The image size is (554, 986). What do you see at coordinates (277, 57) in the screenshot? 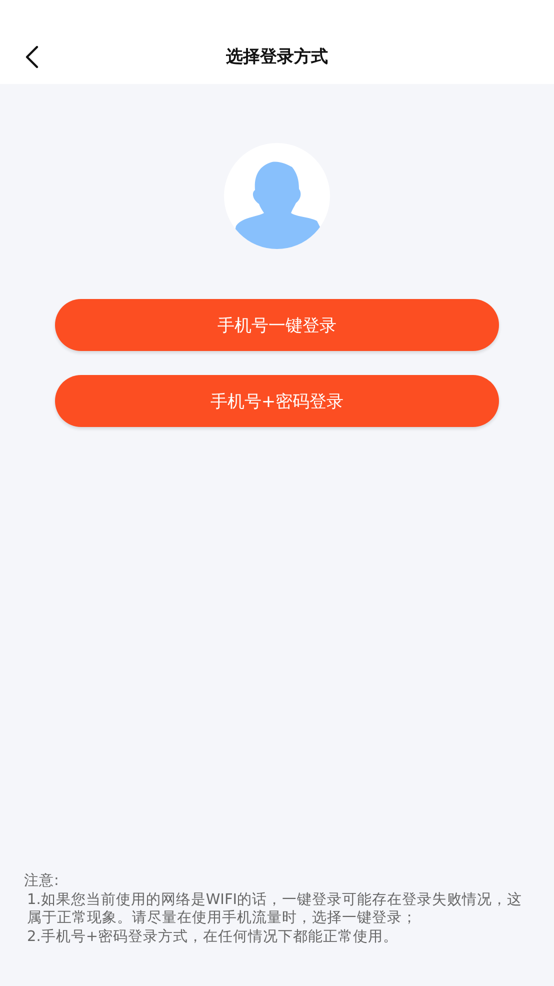
I see `page-title: 选择登录方式` at bounding box center [277, 57].